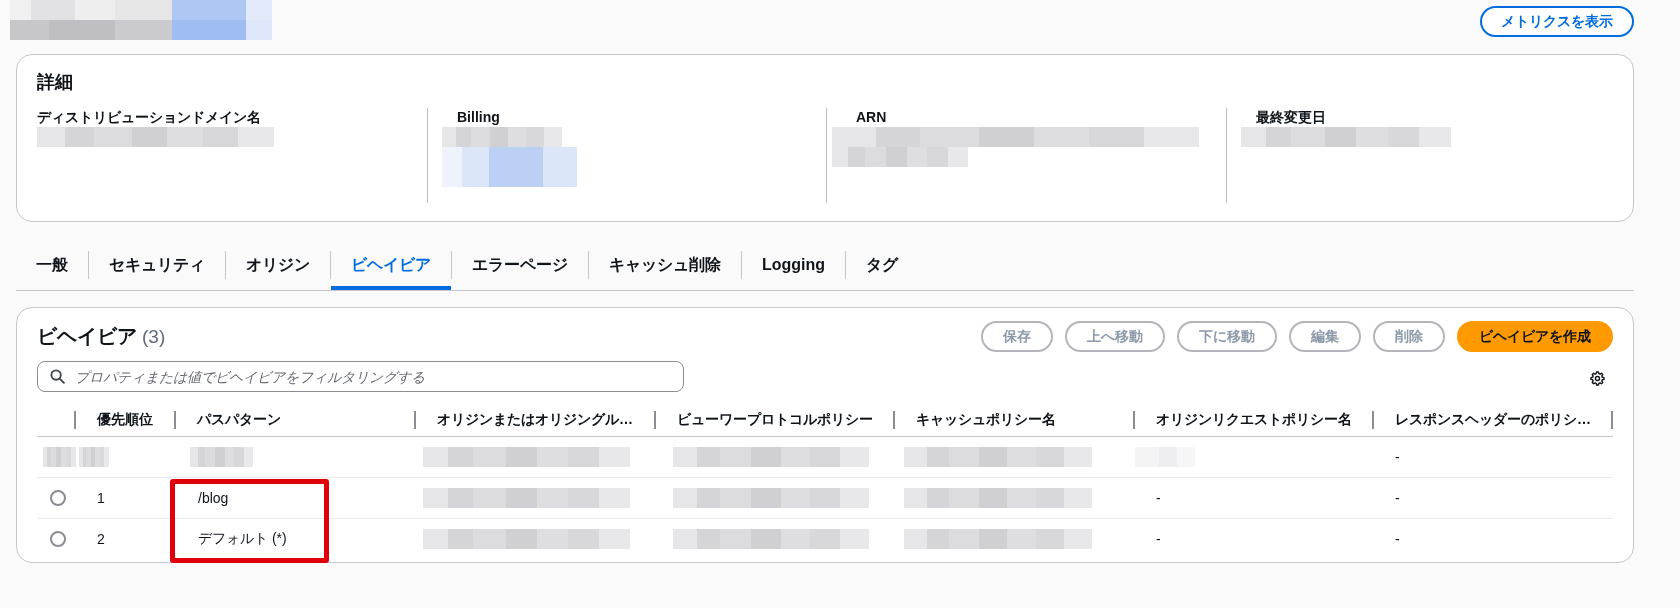  Describe the element at coordinates (794, 265) in the screenshot. I see `tab: Logging` at that location.